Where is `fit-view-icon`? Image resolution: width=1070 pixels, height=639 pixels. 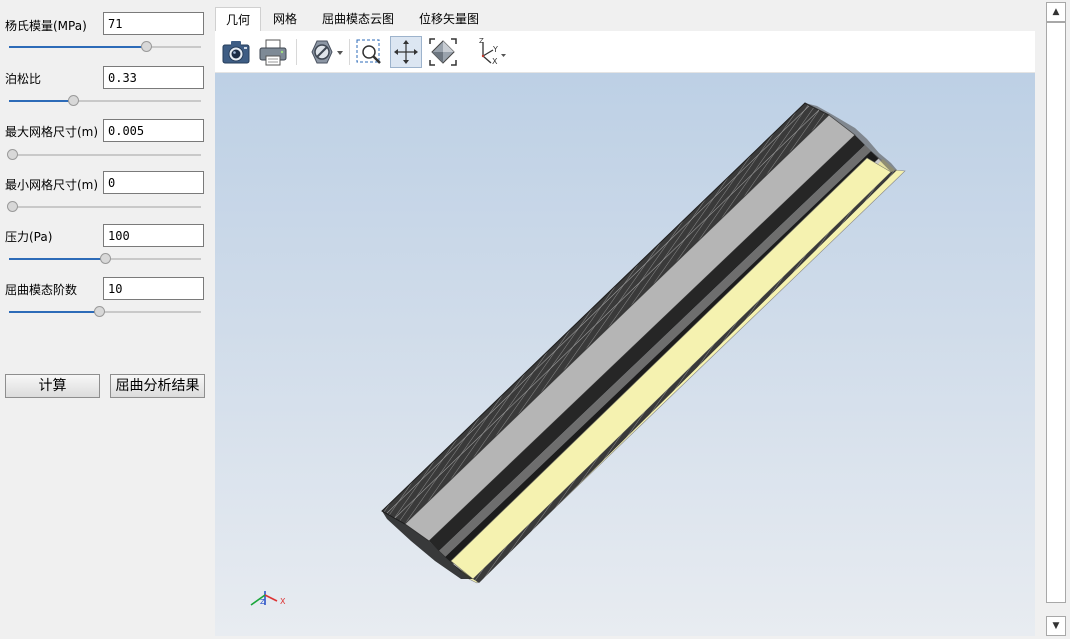 fit-view-icon is located at coordinates (406, 52).